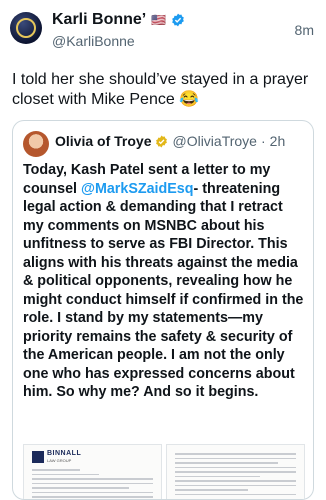 The height and width of the screenshot is (500, 326). Describe the element at coordinates (178, 20) in the screenshot. I see `verified-badge-icon` at that location.